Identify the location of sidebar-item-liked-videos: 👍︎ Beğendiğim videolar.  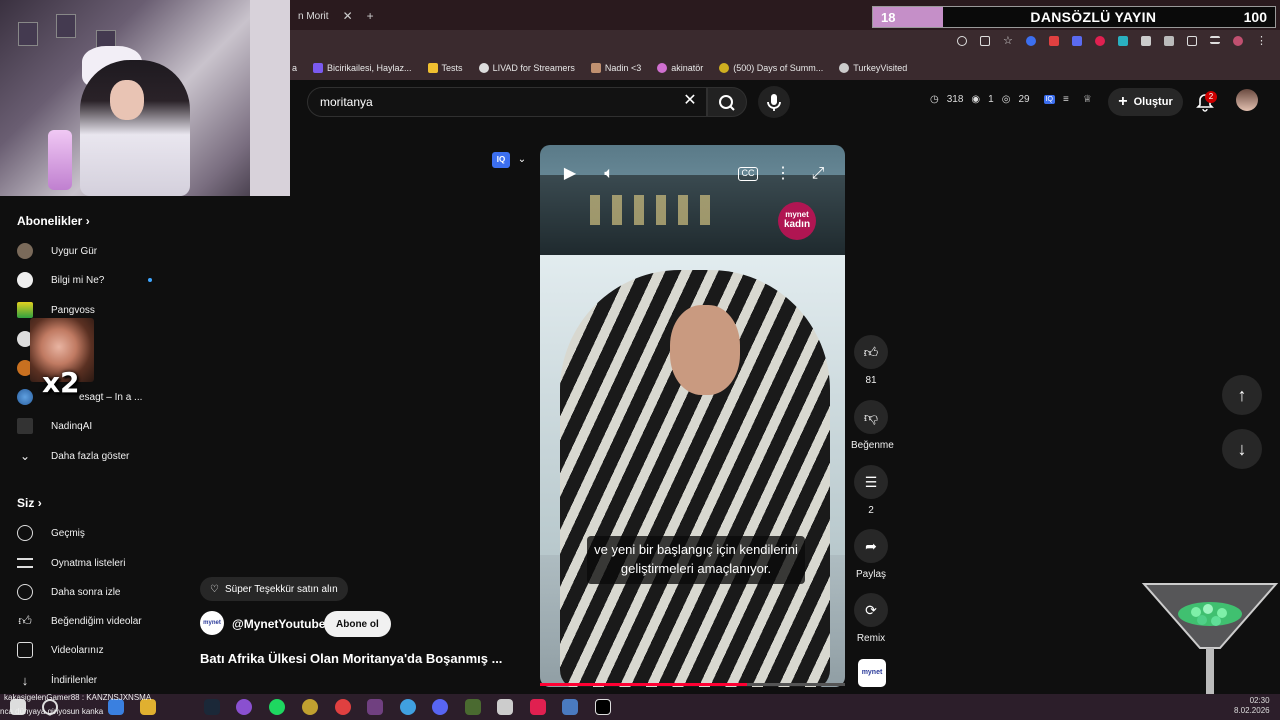
(97, 621).